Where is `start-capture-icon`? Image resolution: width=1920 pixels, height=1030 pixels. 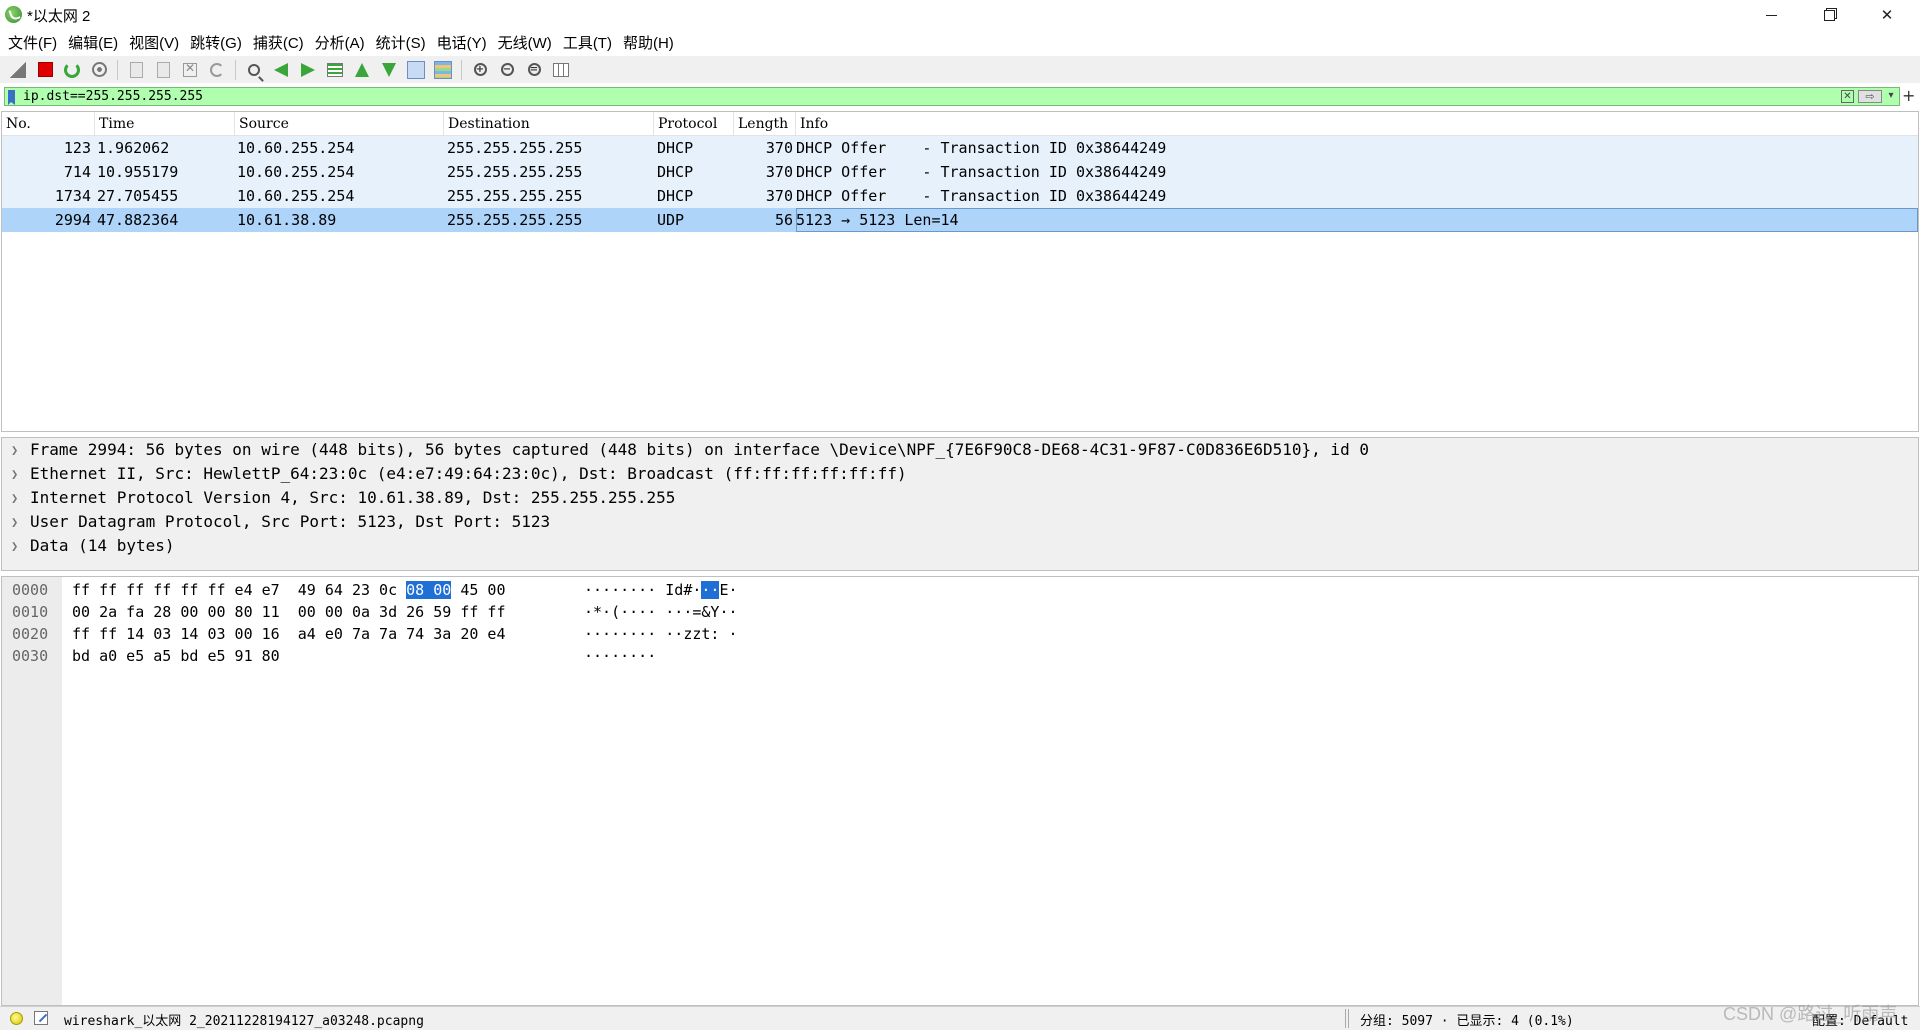
start-capture-icon is located at coordinates (18, 70).